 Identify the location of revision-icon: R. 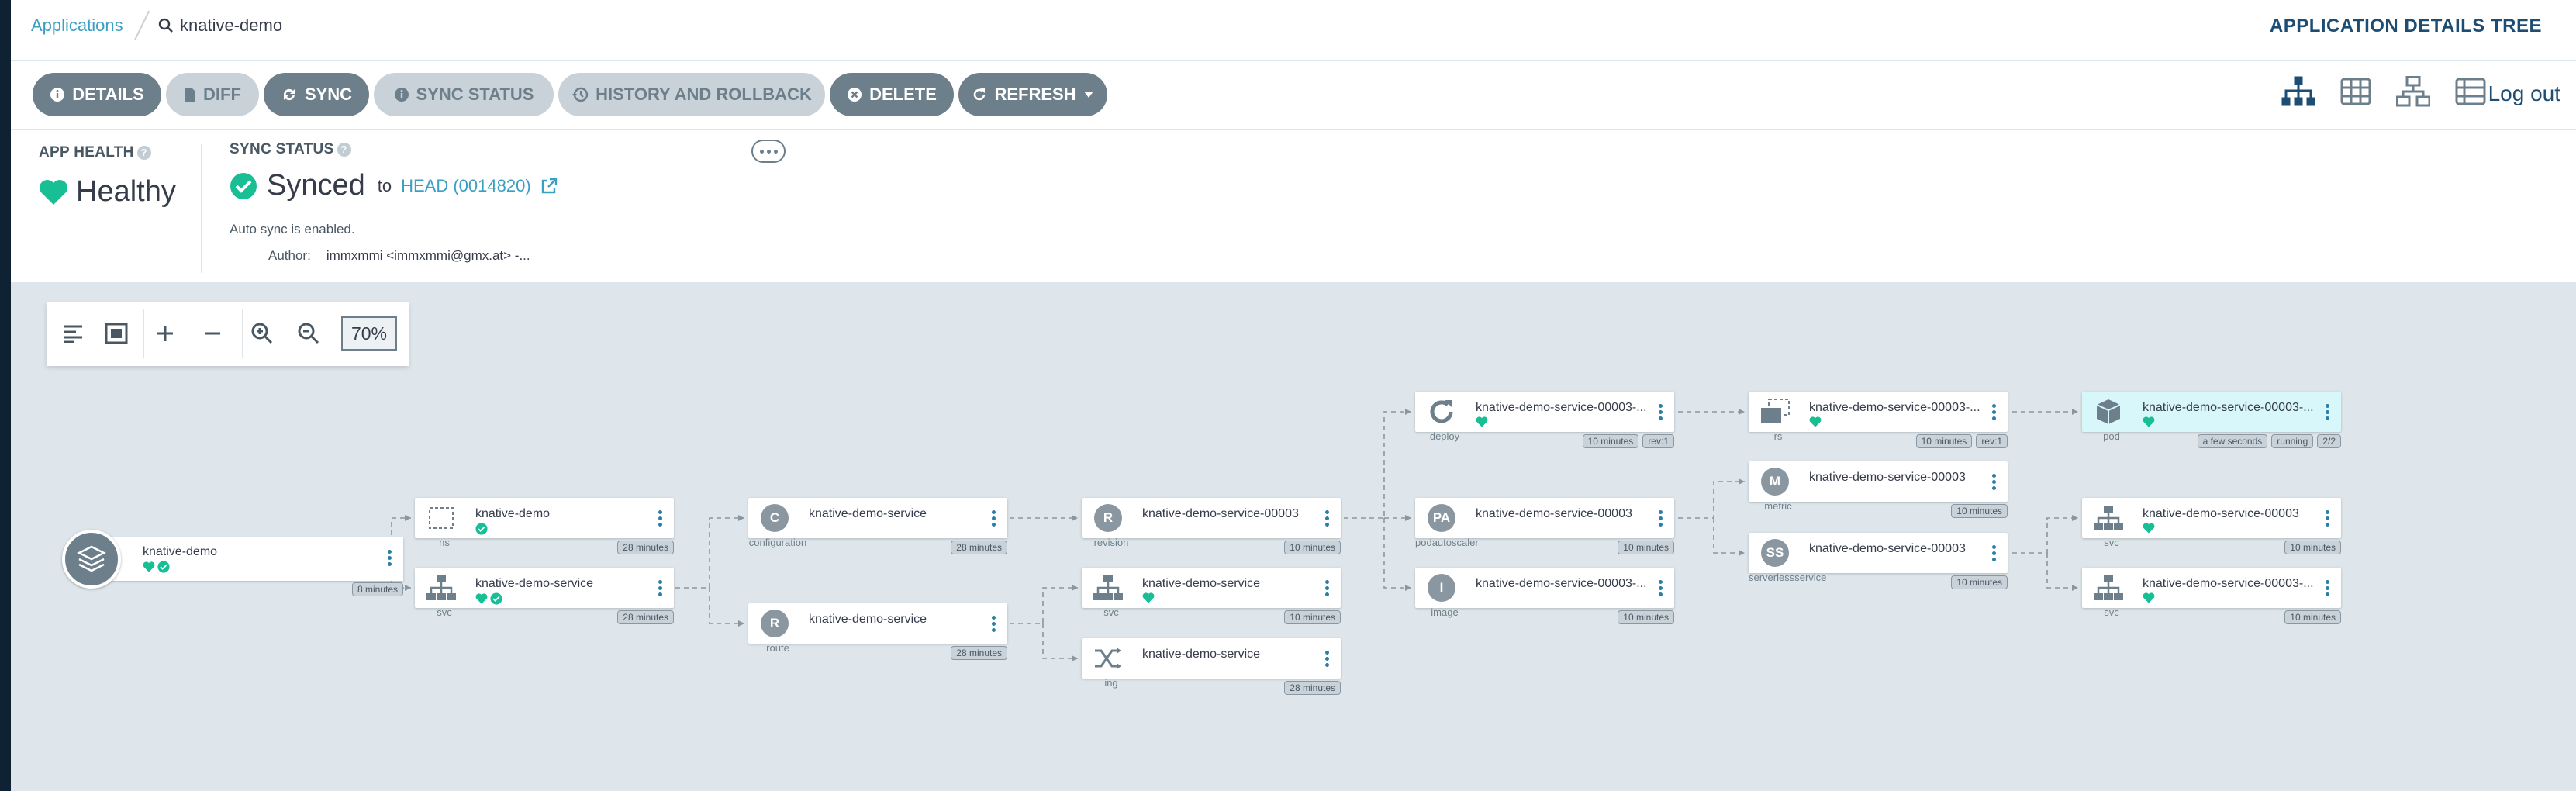
(1108, 518).